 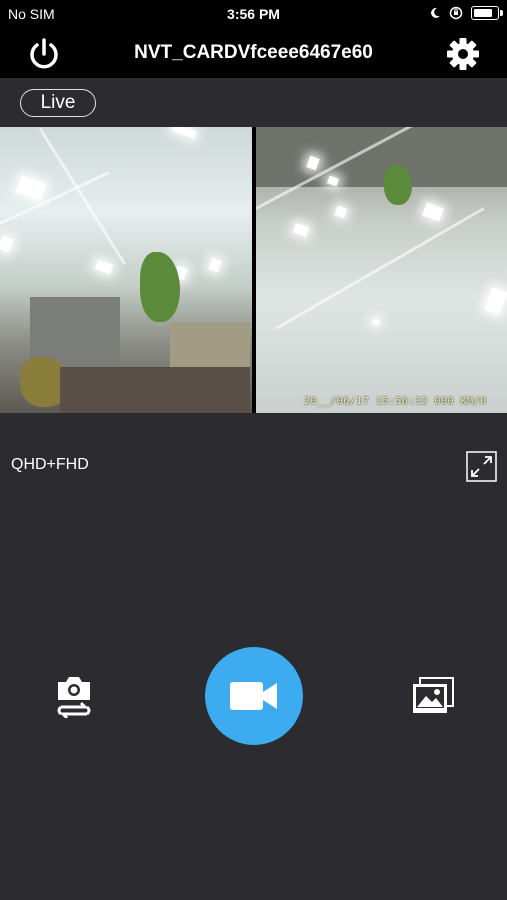 What do you see at coordinates (381, 157) in the screenshot?
I see `office-wall` at bounding box center [381, 157].